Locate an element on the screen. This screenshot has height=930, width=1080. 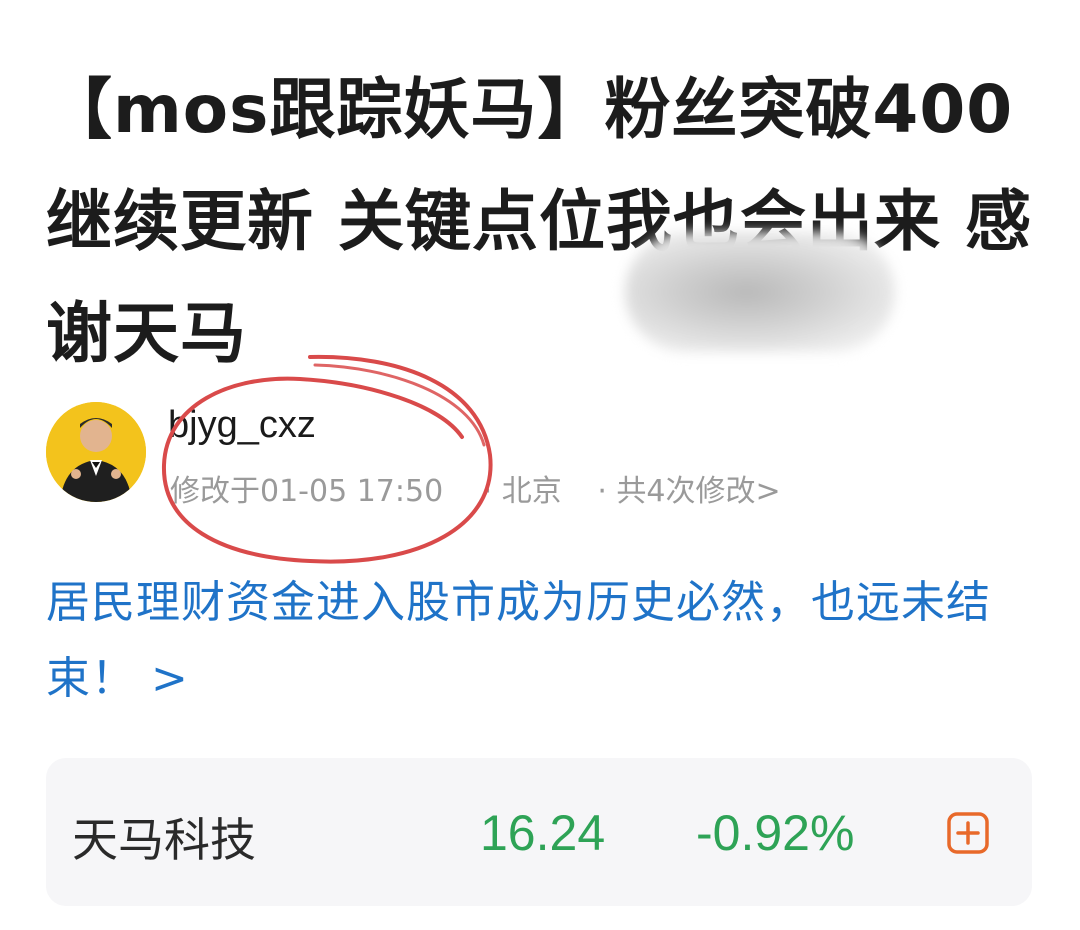
author-name: bjyg_cxz is located at coordinates (242, 425).